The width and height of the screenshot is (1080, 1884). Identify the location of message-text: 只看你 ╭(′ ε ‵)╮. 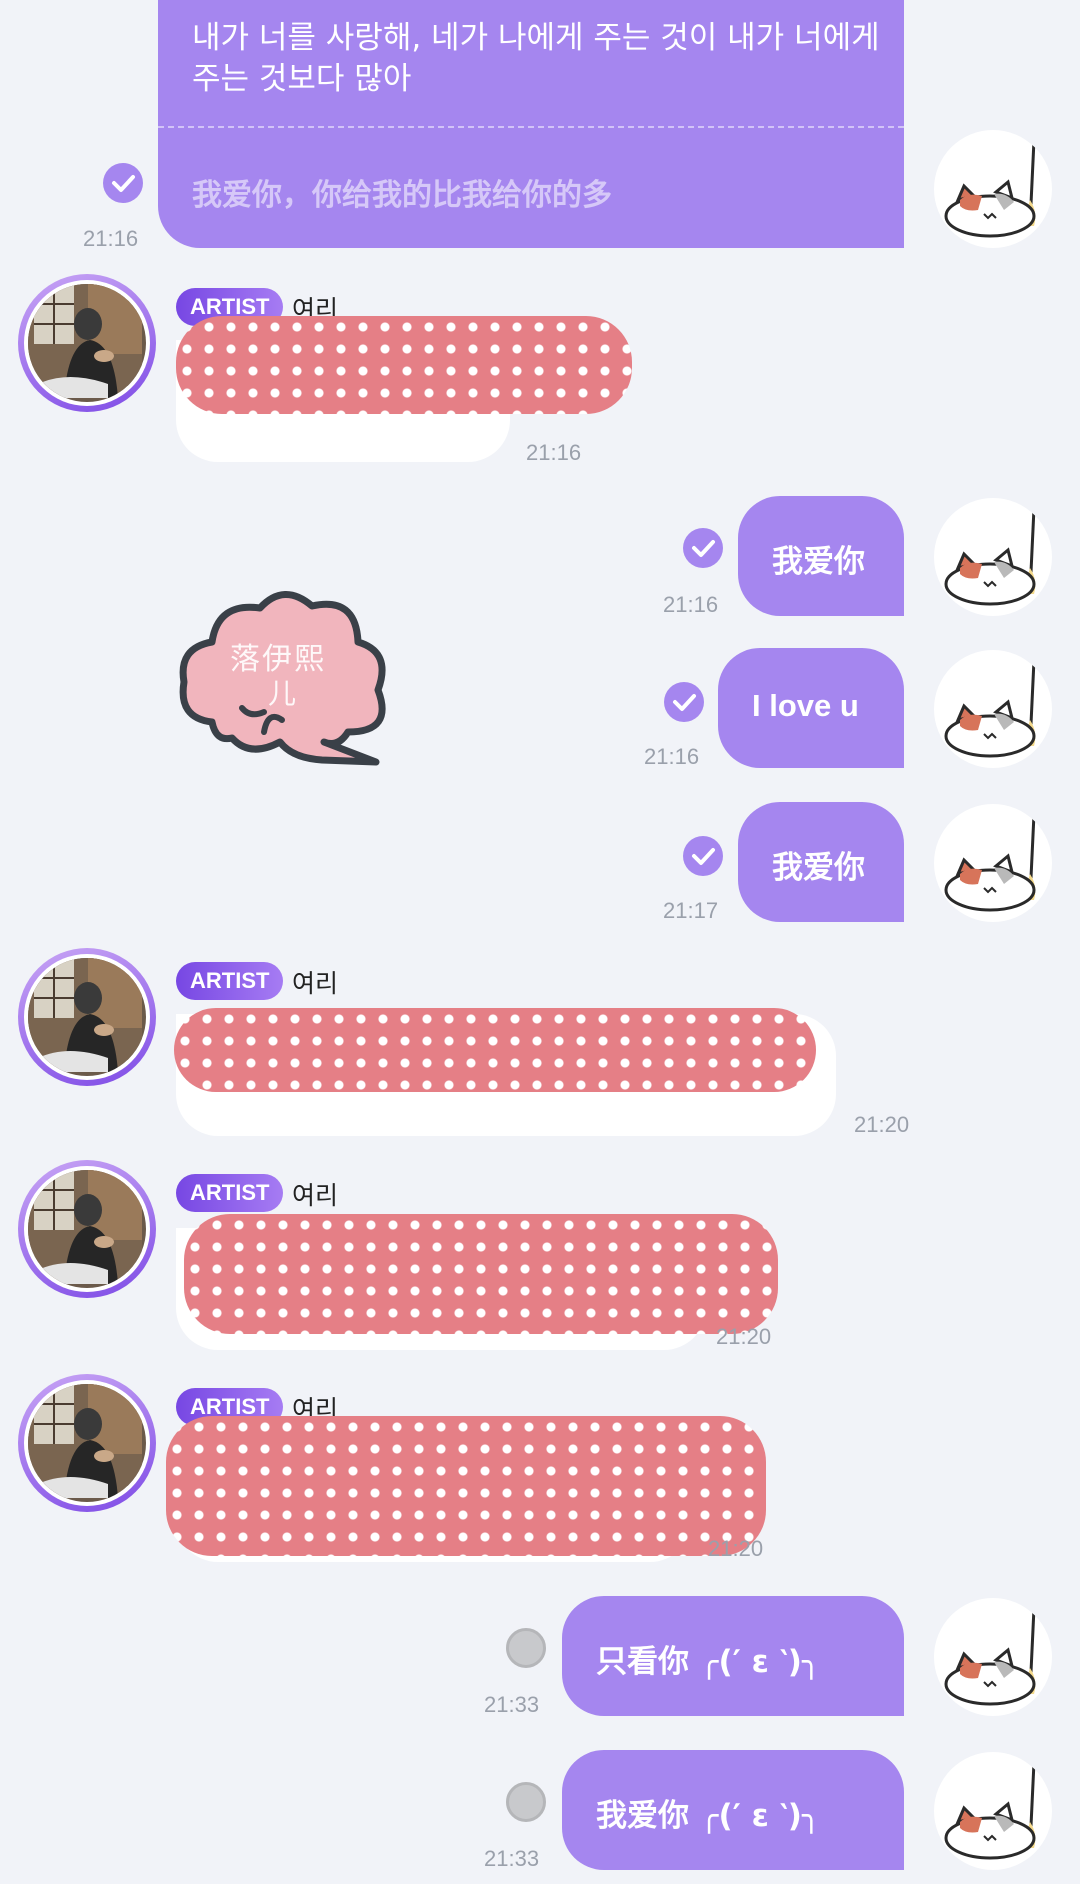
(708, 1662).